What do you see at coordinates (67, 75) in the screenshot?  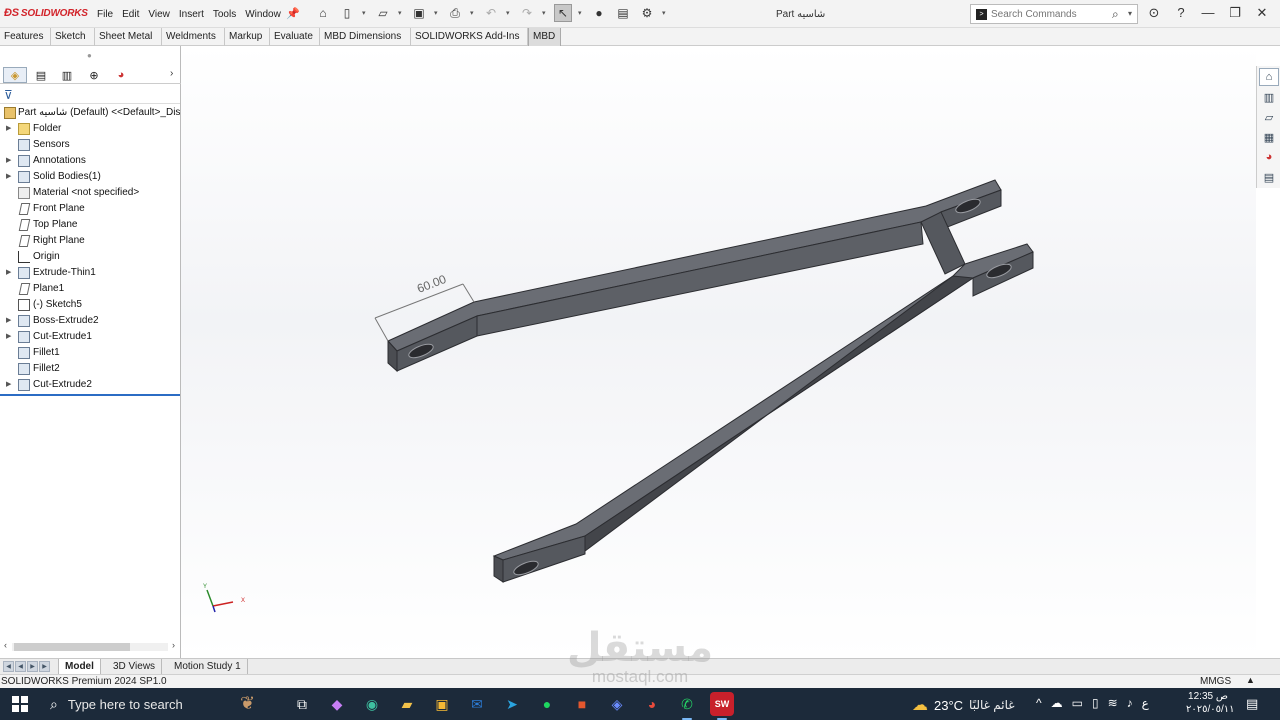 I see `configurationmanager-tab-icon: ▥` at bounding box center [67, 75].